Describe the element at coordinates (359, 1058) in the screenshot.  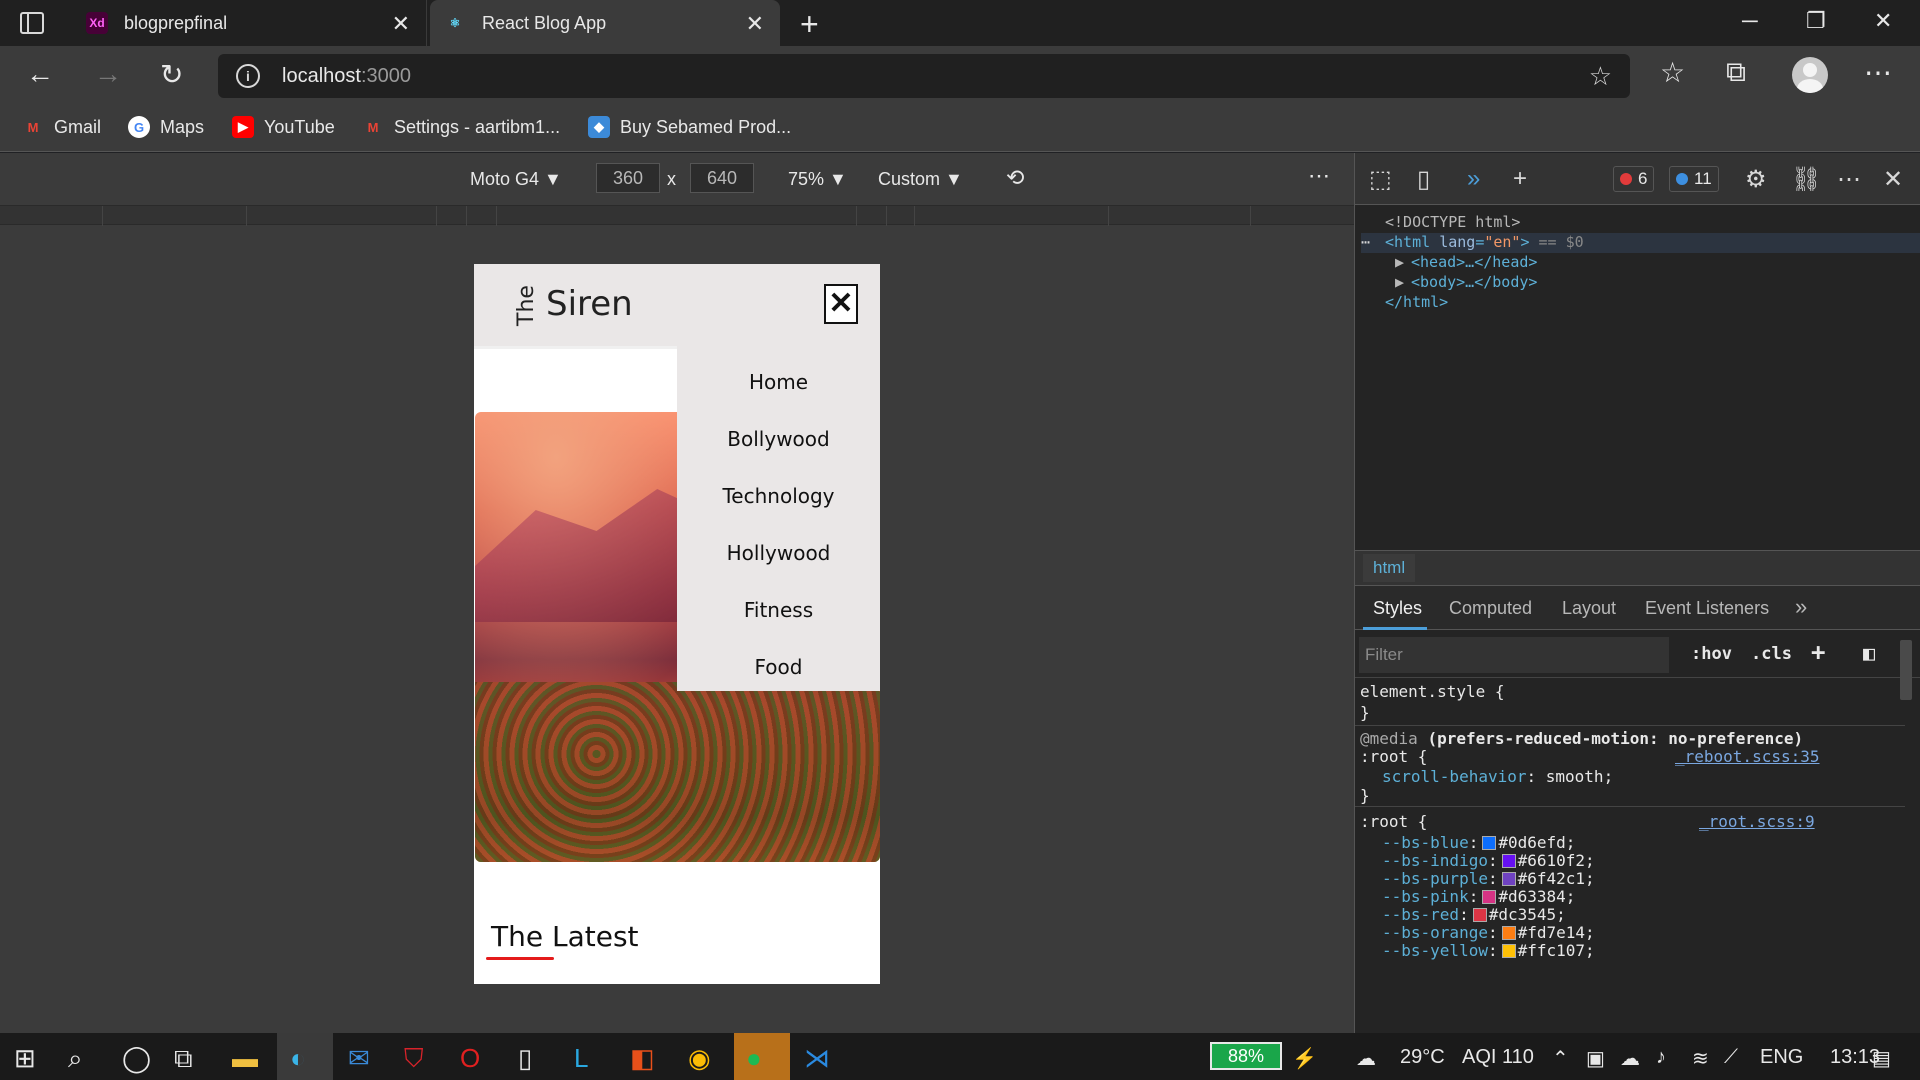
I see `mail-icon: ✉` at that location.